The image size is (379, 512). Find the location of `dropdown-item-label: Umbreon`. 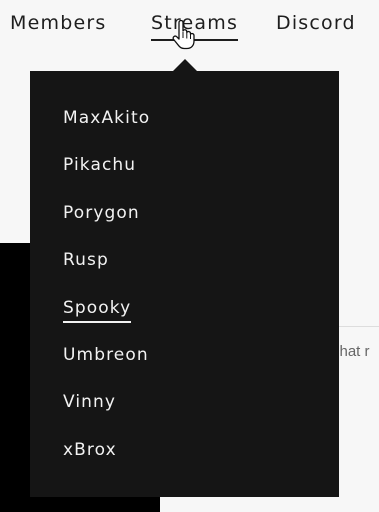

dropdown-item-label: Umbreon is located at coordinates (106, 354).